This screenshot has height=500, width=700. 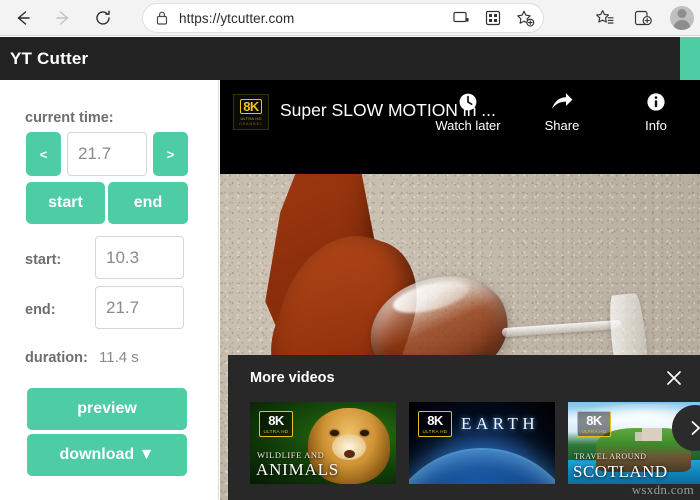 What do you see at coordinates (43, 260) in the screenshot?
I see `start-label: start:` at bounding box center [43, 260].